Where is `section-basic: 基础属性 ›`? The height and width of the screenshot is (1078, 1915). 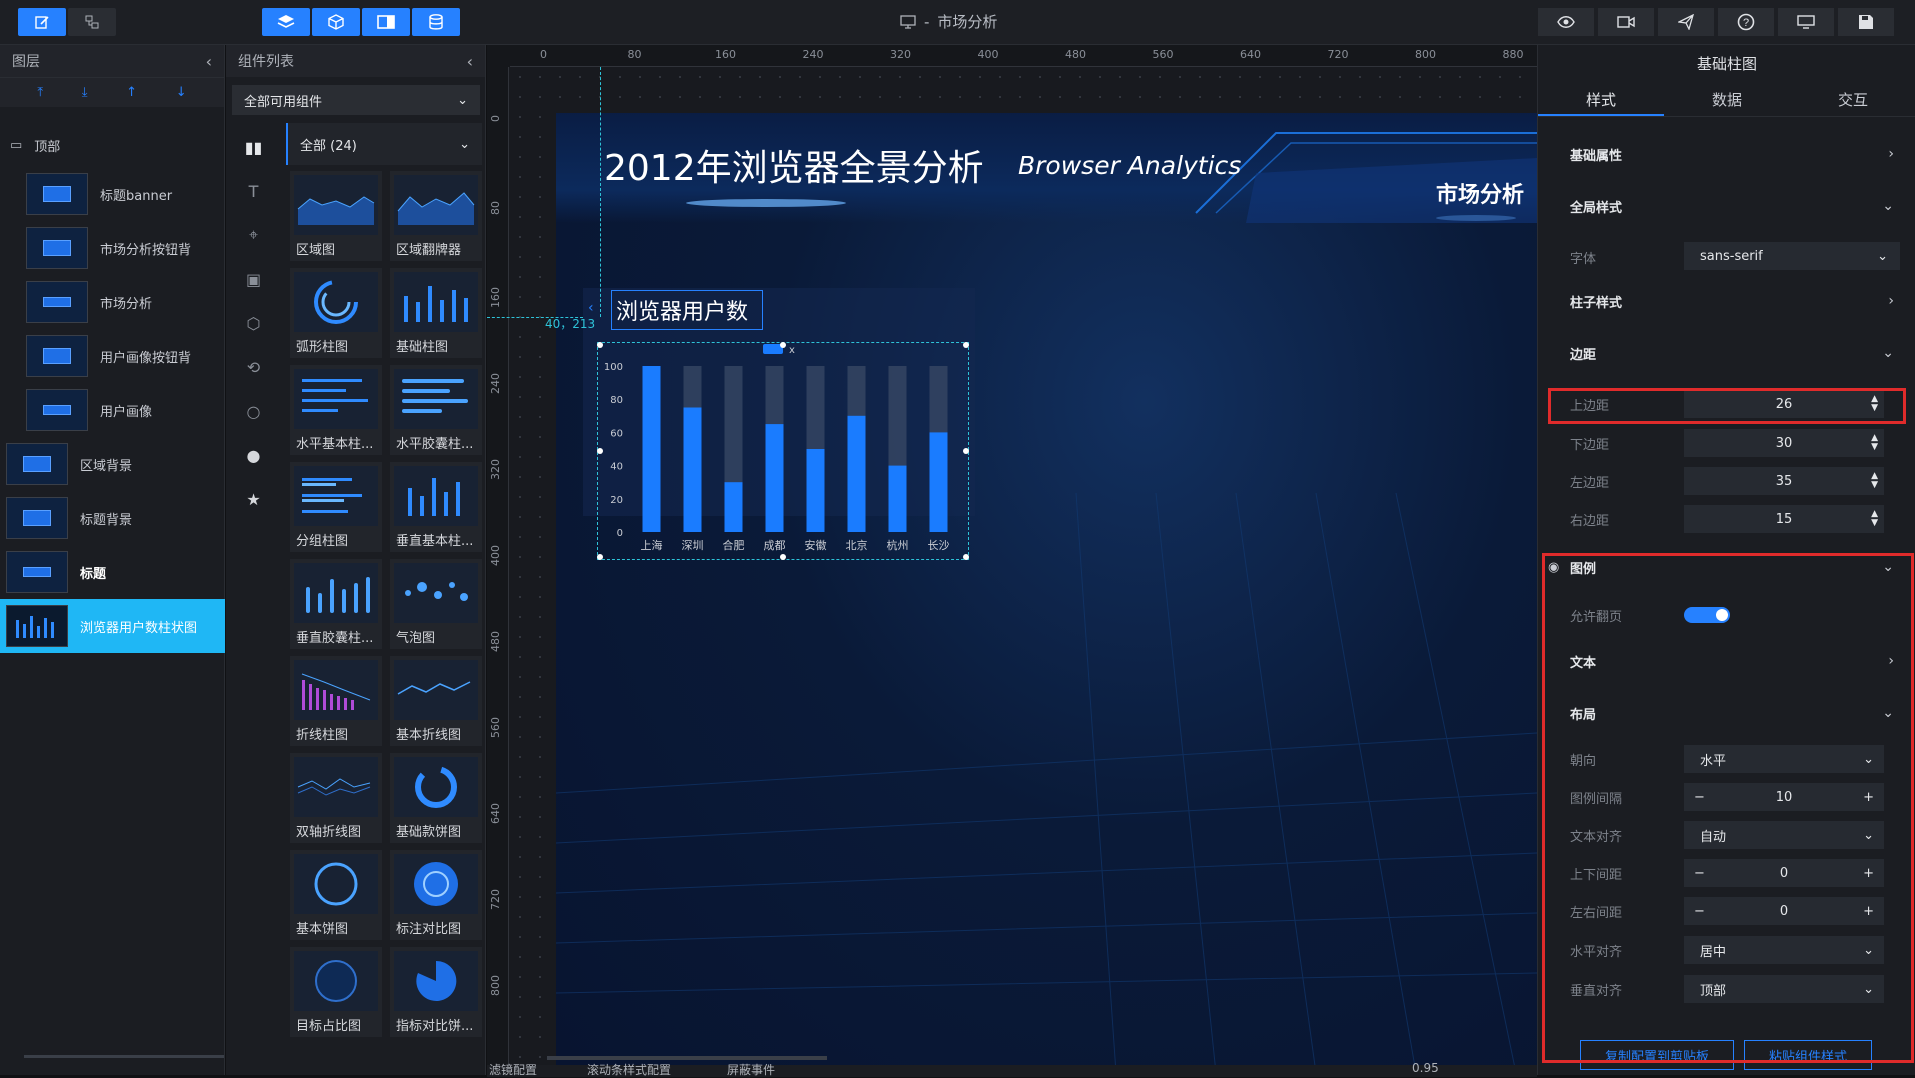
section-basic: 基础属性 › is located at coordinates (1726, 154).